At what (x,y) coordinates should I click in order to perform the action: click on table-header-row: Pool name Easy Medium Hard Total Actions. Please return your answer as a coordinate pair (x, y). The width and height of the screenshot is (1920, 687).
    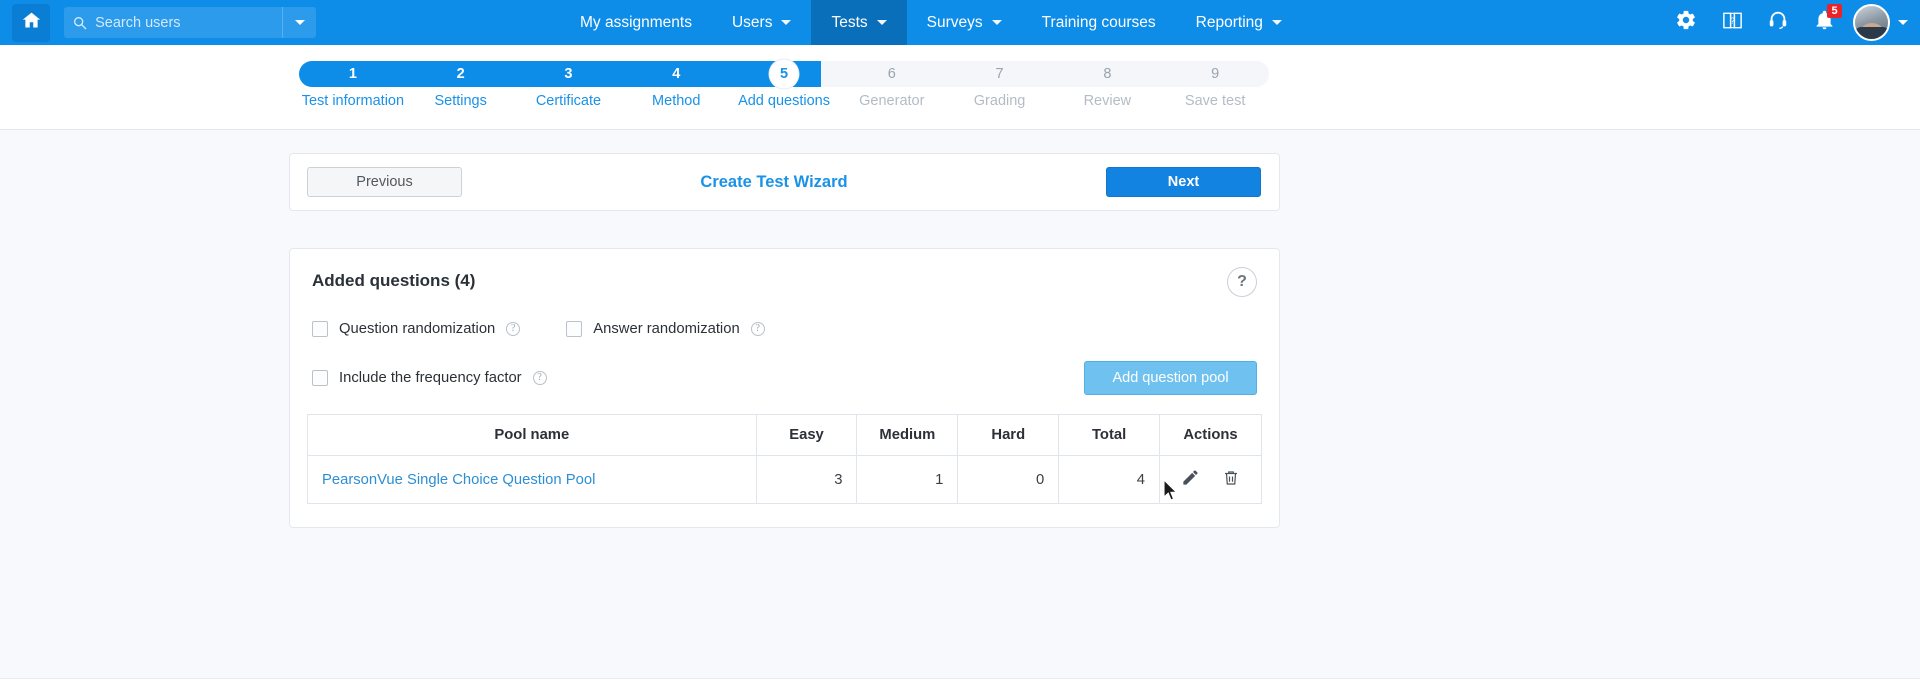
    Looking at the image, I should click on (784, 435).